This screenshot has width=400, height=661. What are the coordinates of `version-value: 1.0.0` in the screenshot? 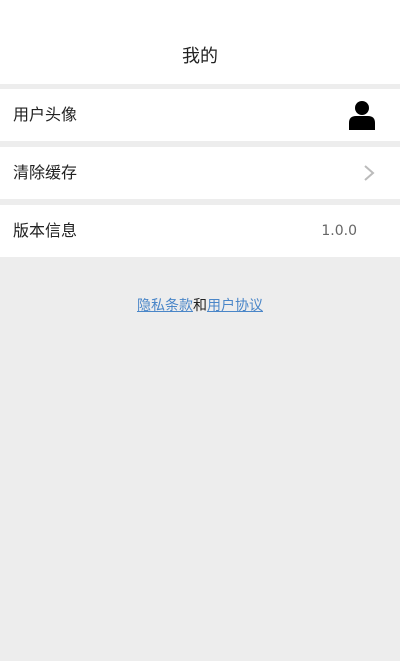 It's located at (339, 231).